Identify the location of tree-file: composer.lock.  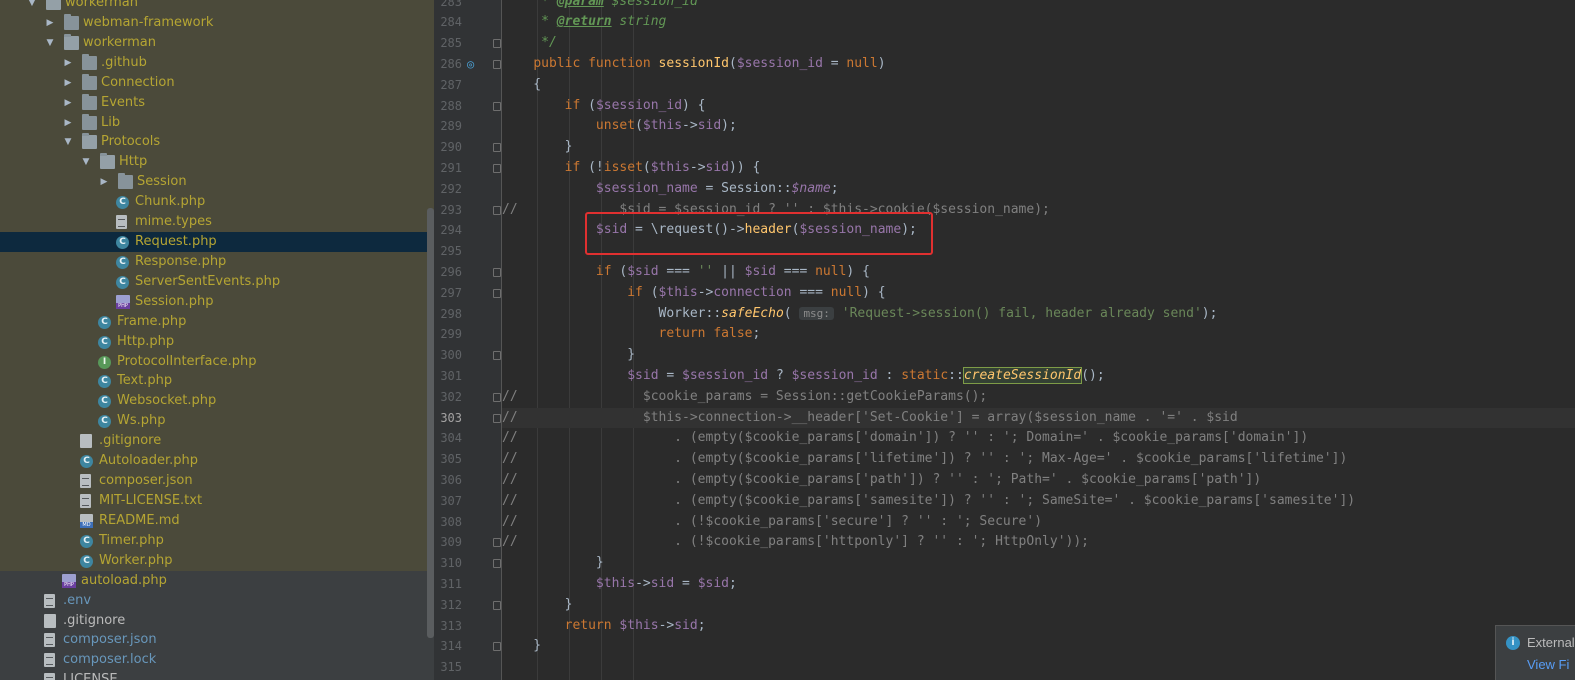
(217, 660).